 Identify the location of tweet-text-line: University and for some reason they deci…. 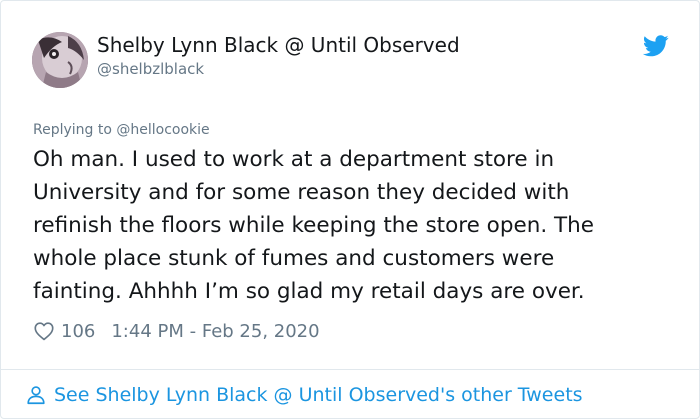
(301, 192).